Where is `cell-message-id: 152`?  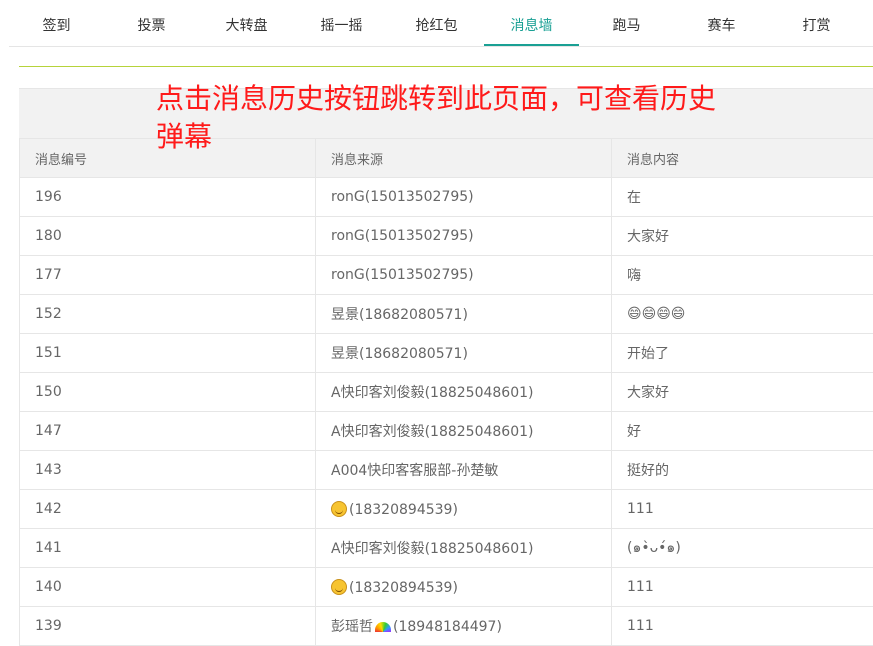
cell-message-id: 152 is located at coordinates (168, 314).